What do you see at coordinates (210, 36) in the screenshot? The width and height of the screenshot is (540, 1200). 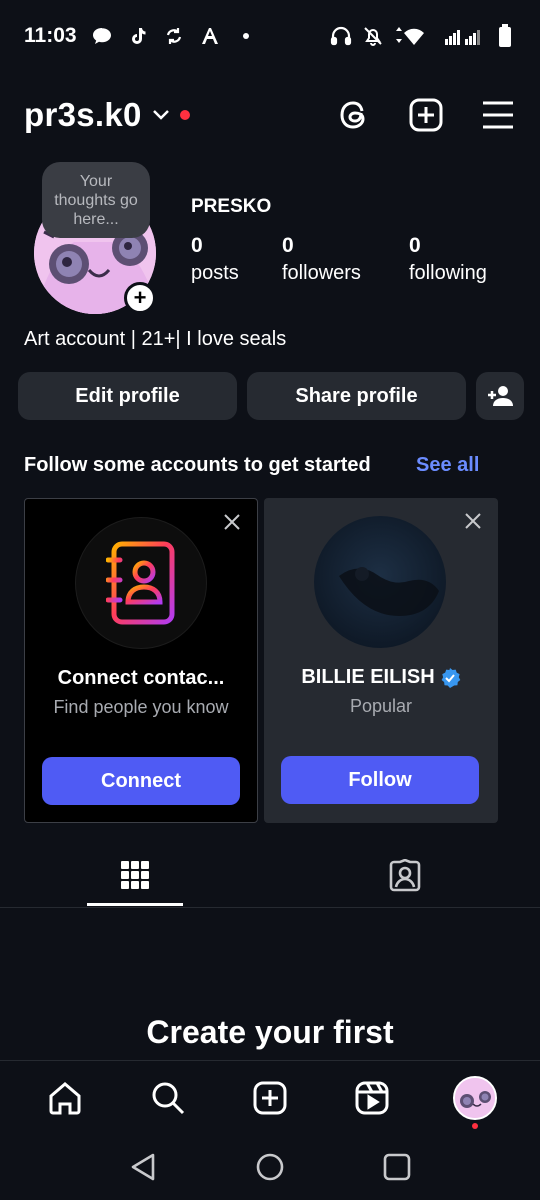 I see `font-a-icon` at bounding box center [210, 36].